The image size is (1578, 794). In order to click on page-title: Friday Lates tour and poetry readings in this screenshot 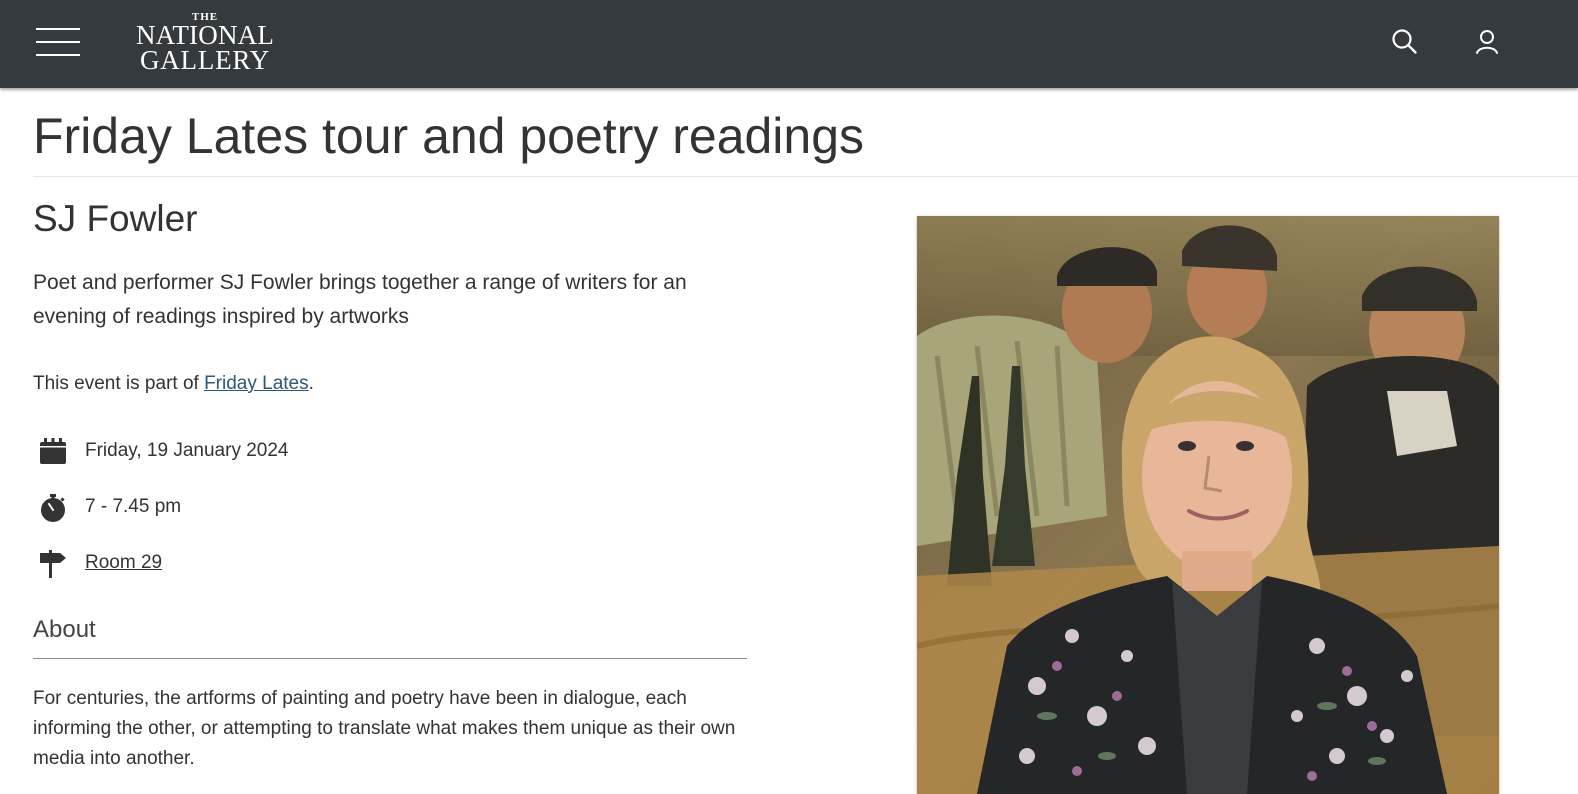, I will do `click(449, 136)`.